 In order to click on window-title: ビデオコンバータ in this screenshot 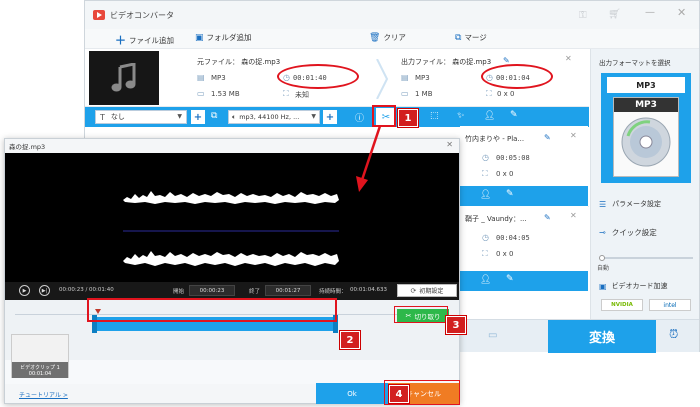, I will do `click(142, 15)`.